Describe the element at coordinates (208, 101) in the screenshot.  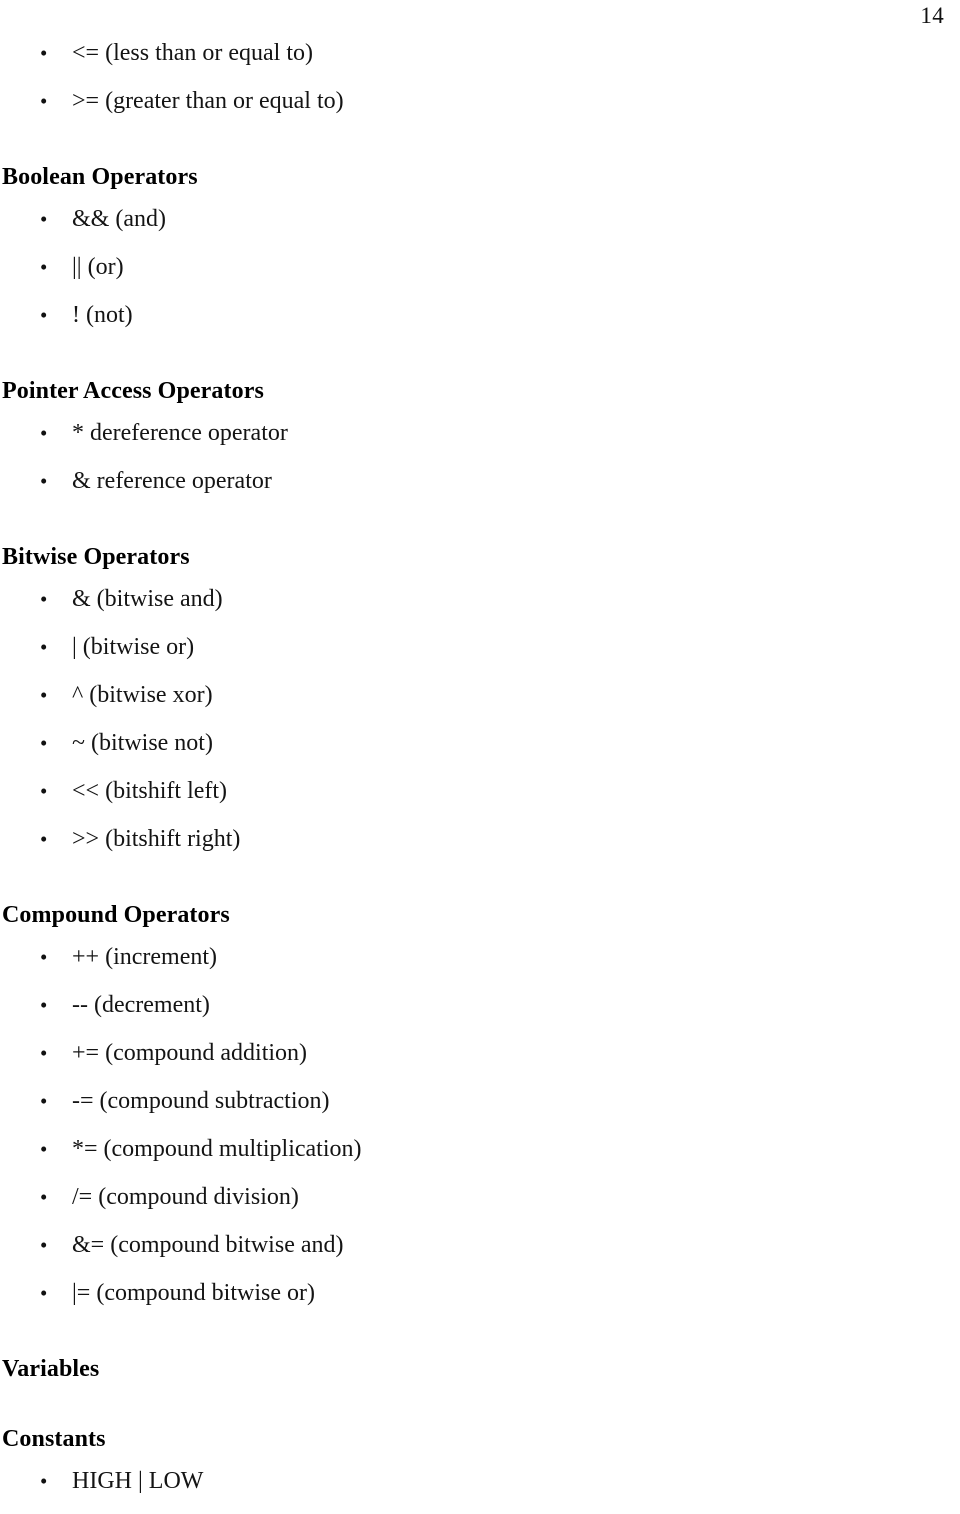
I see `list-item-label: >= (greater than or equal to)` at that location.